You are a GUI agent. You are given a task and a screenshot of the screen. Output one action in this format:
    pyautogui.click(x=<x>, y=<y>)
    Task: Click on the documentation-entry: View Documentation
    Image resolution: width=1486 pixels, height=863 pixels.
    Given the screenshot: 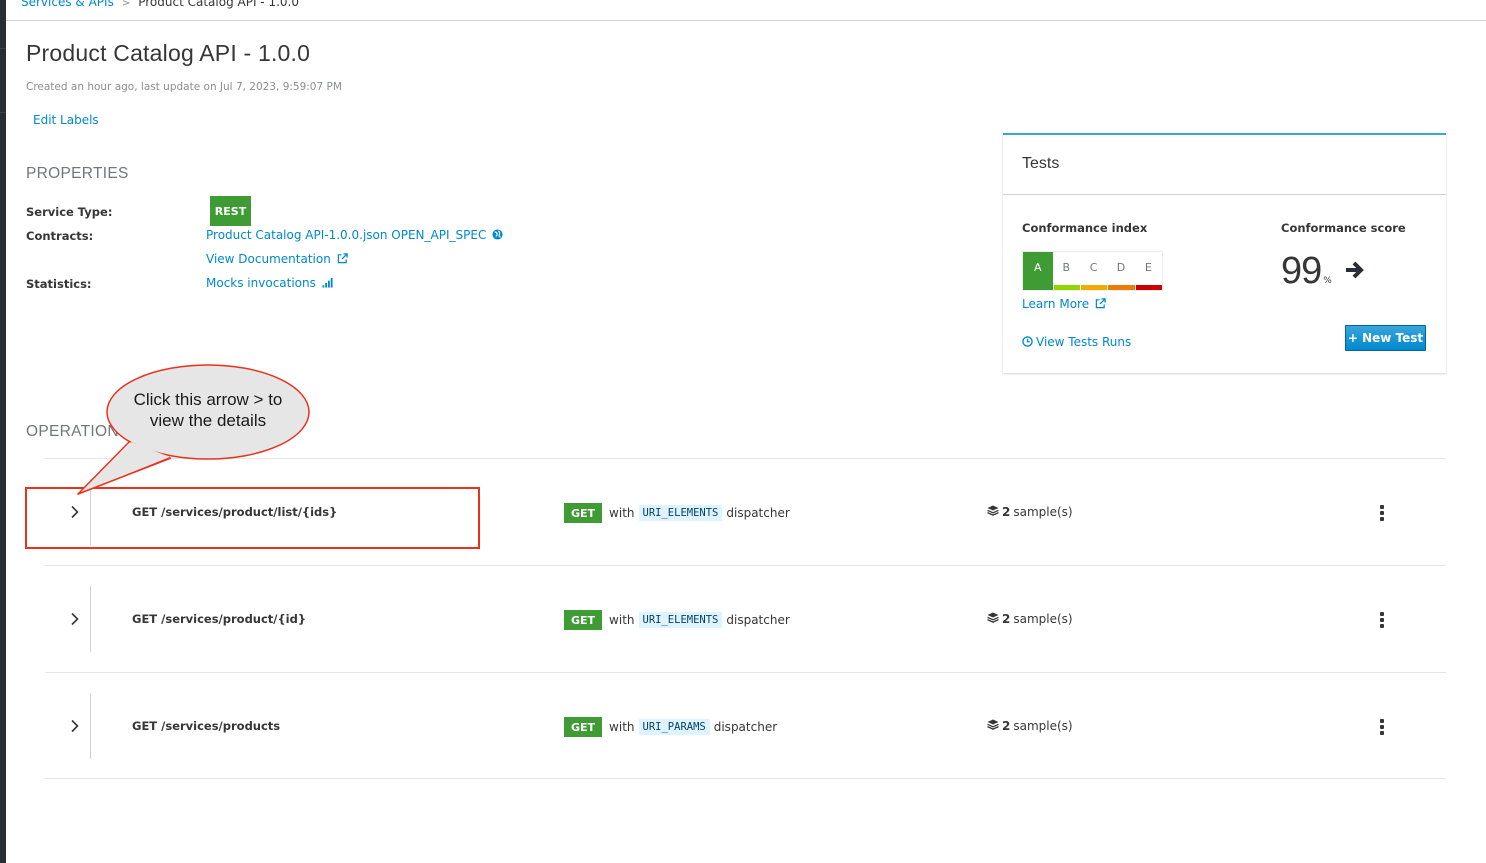 What is the action you would take?
    pyautogui.click(x=277, y=259)
    